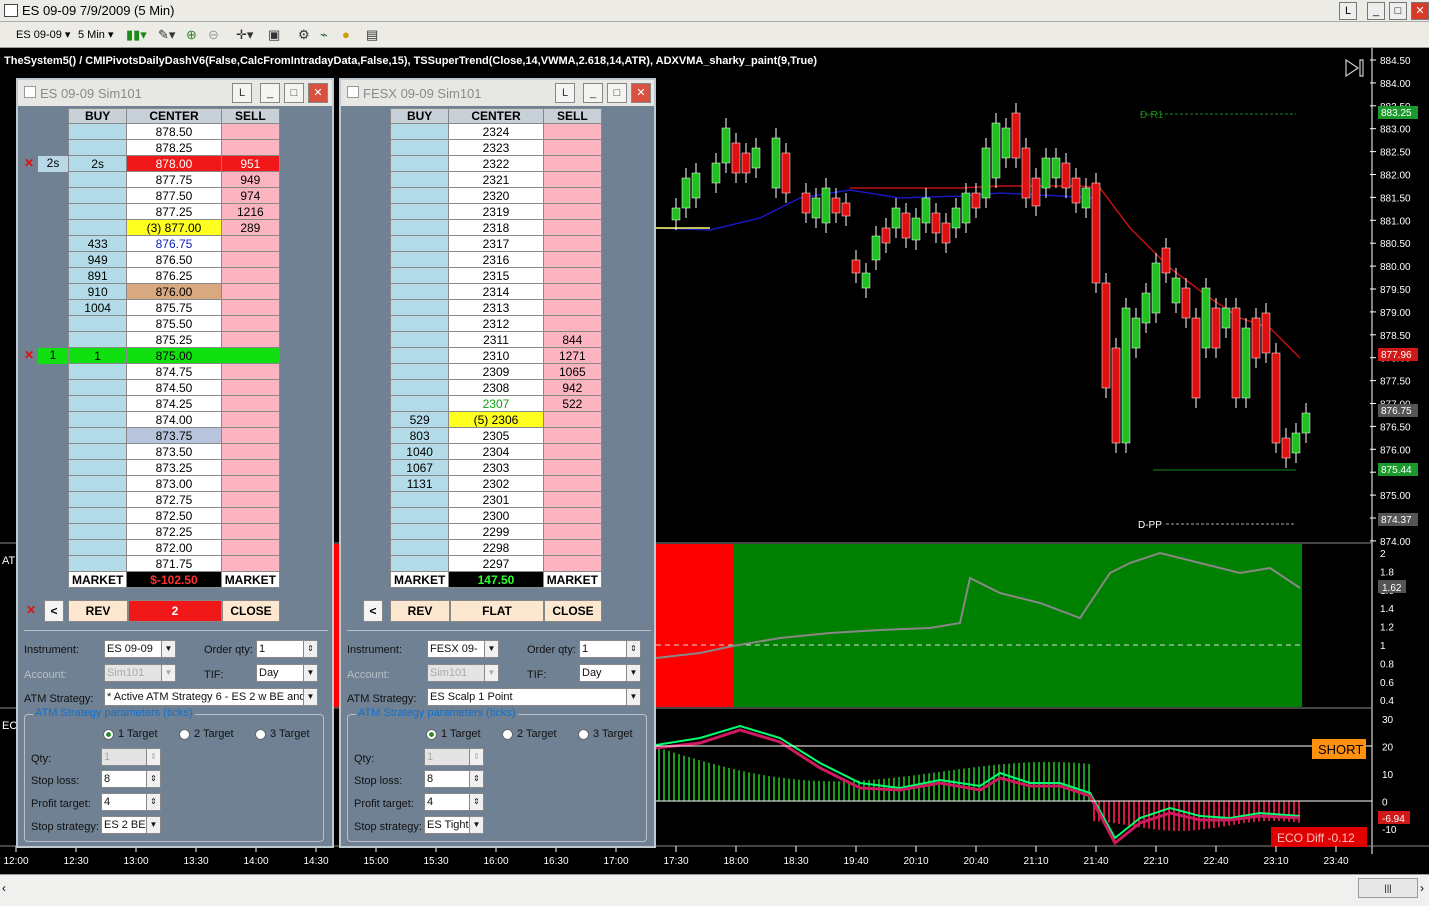 The height and width of the screenshot is (906, 1429). What do you see at coordinates (534, 697) in the screenshot?
I see `atm-strategy-select: ES Scalp 1 Point ▼` at bounding box center [534, 697].